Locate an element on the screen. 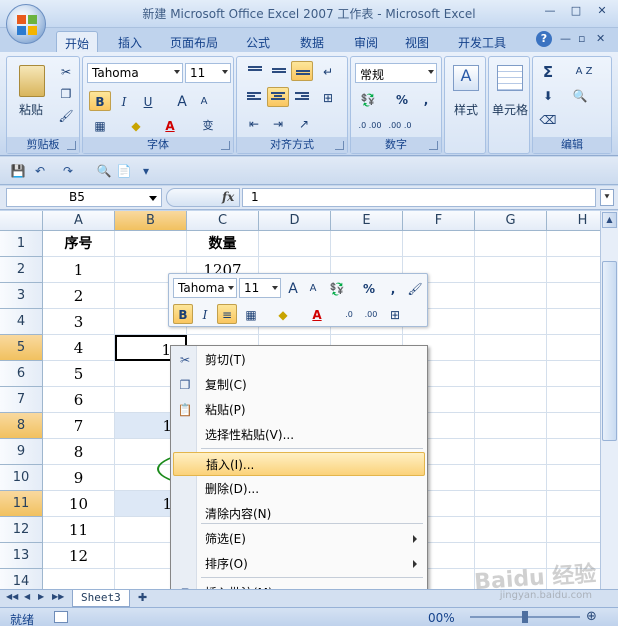 The image size is (618, 626). insert-sheet-icon: ✚ is located at coordinates (142, 597).